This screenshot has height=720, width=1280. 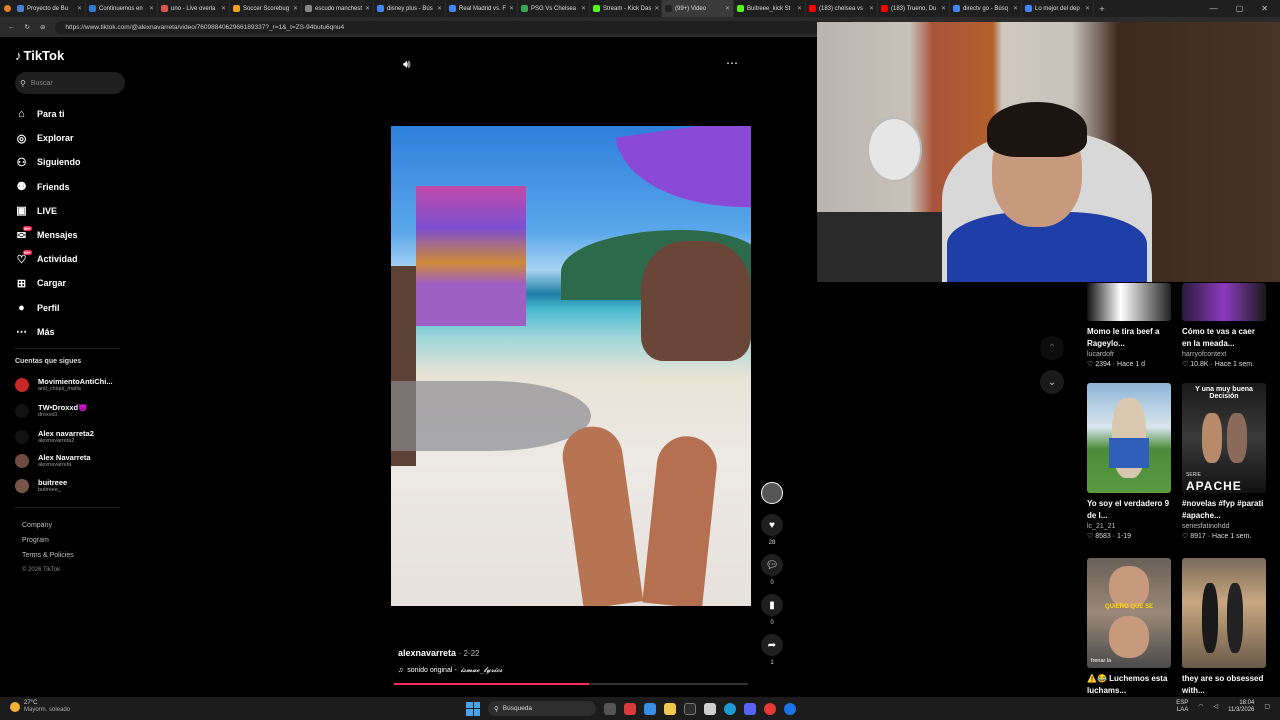 I want to click on previous-video-button: ⌃, so click(x=1052, y=348).